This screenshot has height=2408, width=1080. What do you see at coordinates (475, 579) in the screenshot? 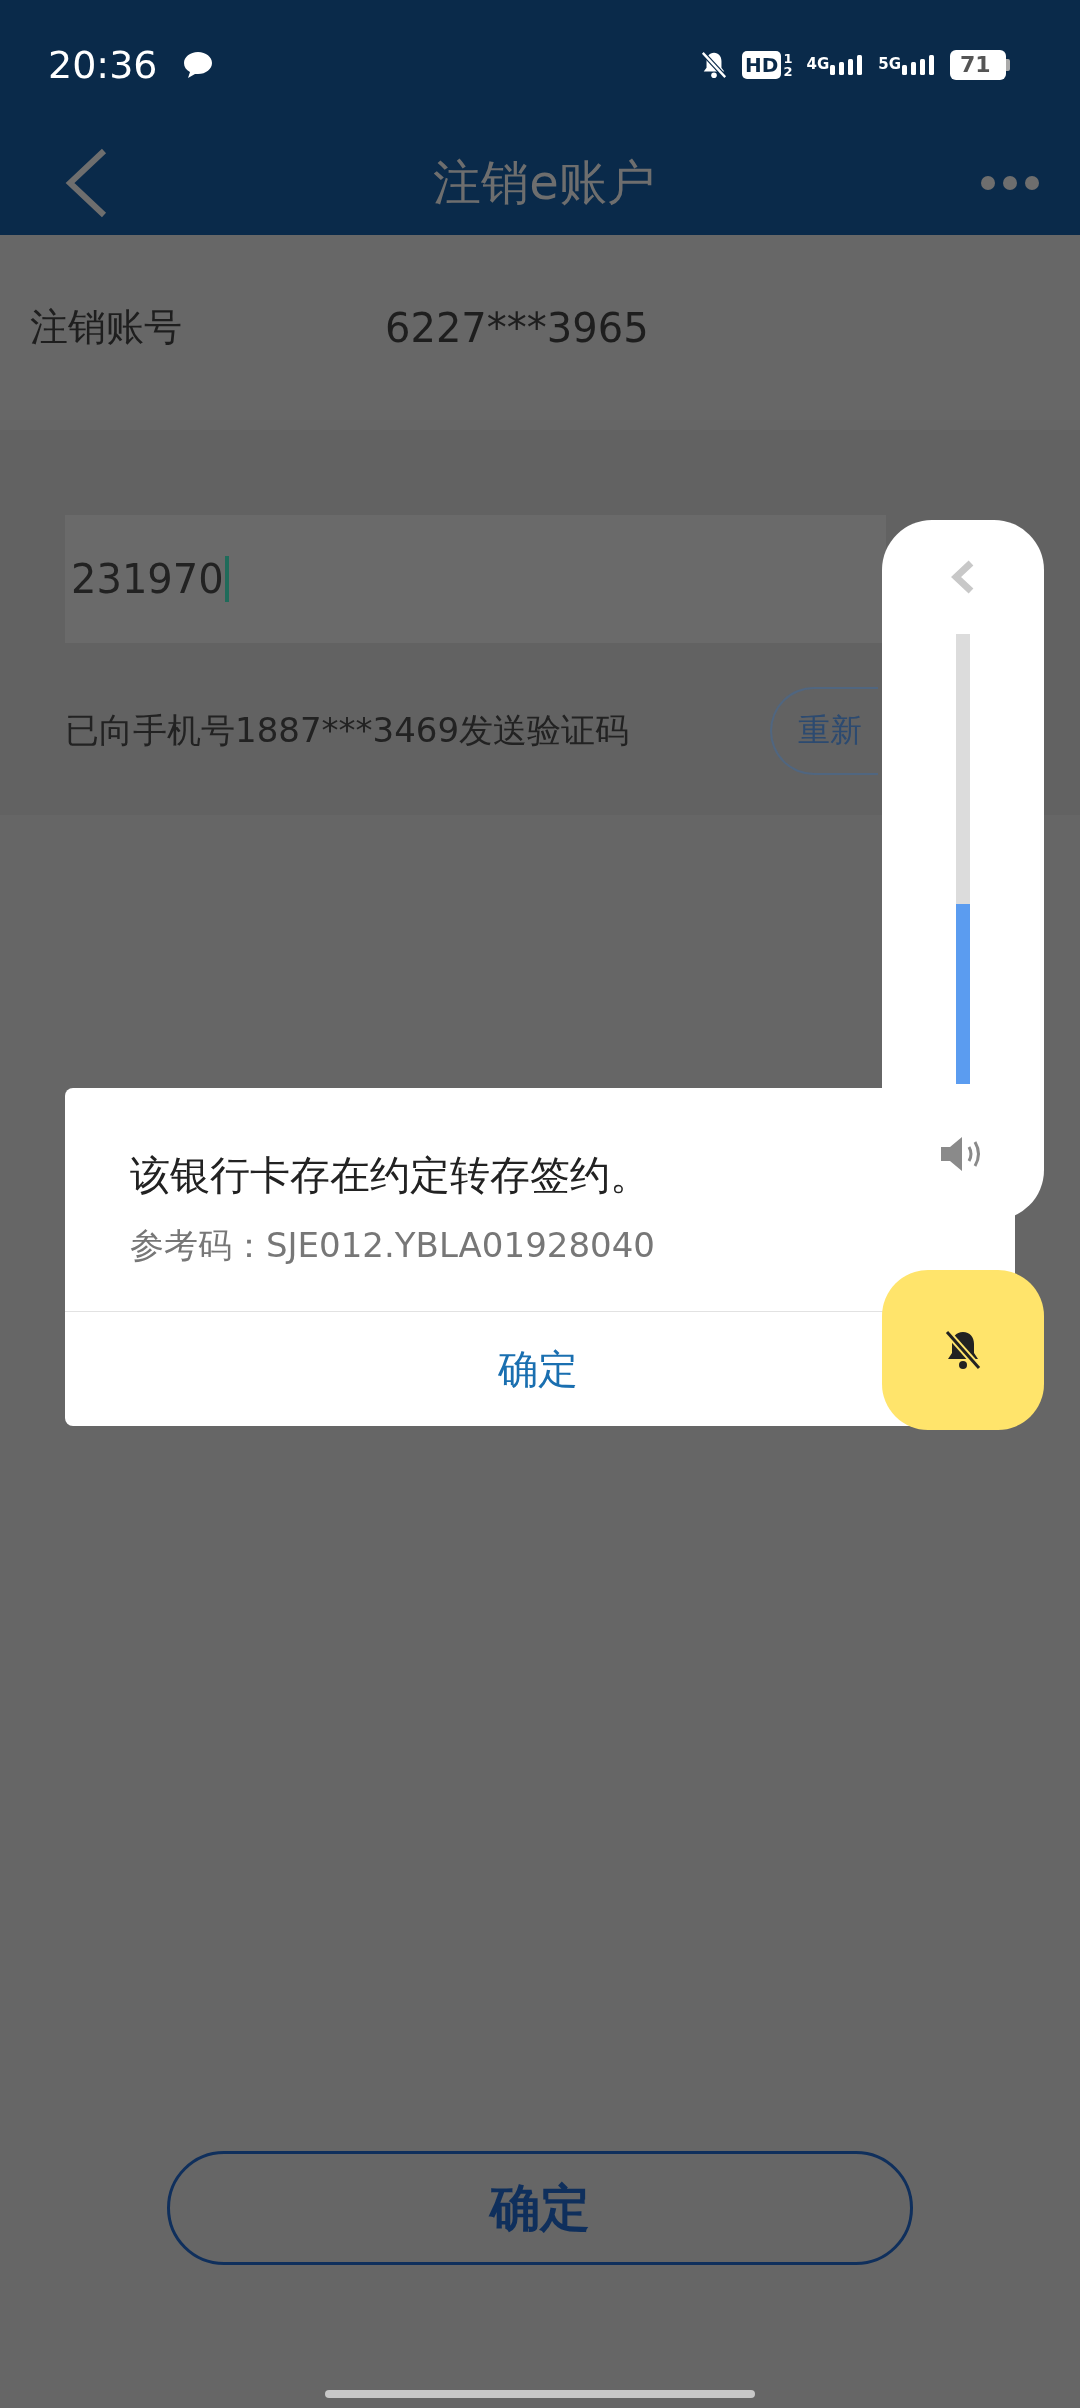
I see `code-field: 231970` at bounding box center [475, 579].